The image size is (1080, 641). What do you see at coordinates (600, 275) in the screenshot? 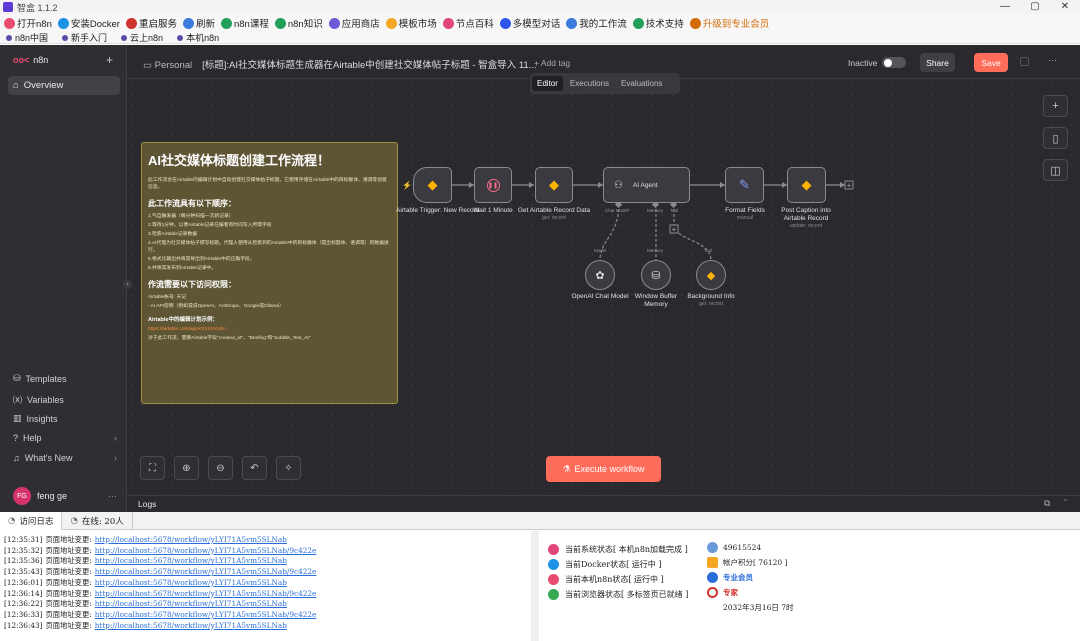
I see `node-openai-chat-model: ✿` at bounding box center [600, 275].